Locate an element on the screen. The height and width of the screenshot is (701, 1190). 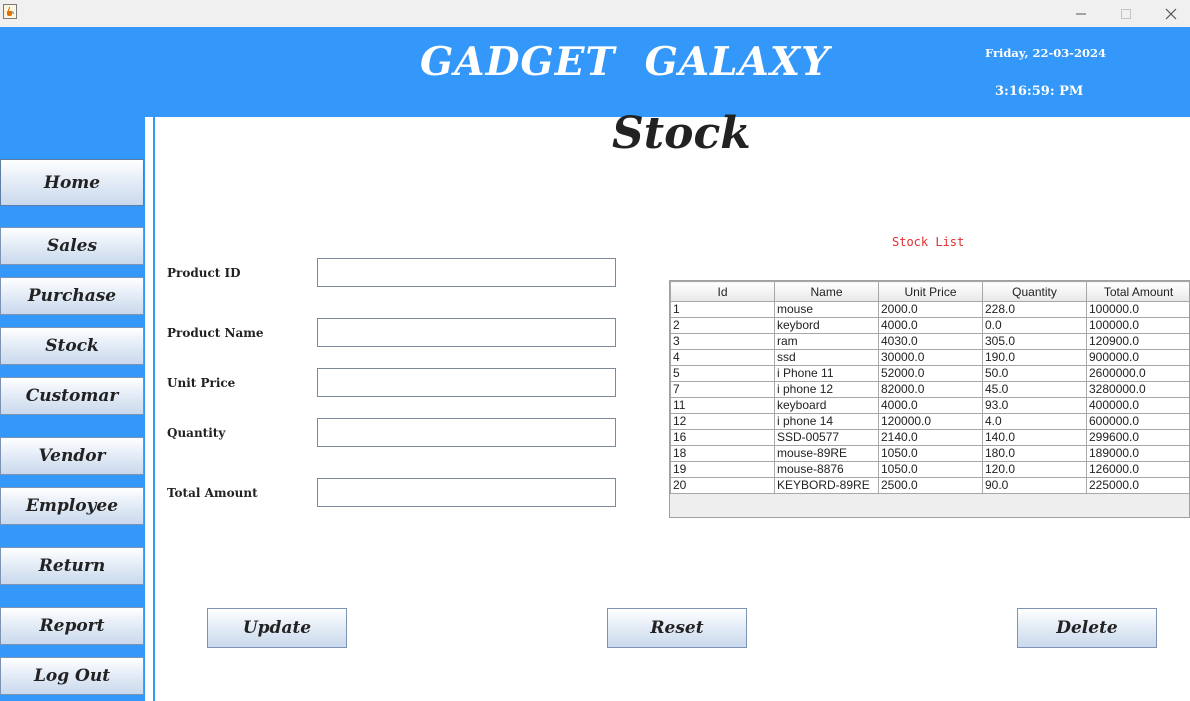
table-cell: 2500.0 is located at coordinates (930, 485).